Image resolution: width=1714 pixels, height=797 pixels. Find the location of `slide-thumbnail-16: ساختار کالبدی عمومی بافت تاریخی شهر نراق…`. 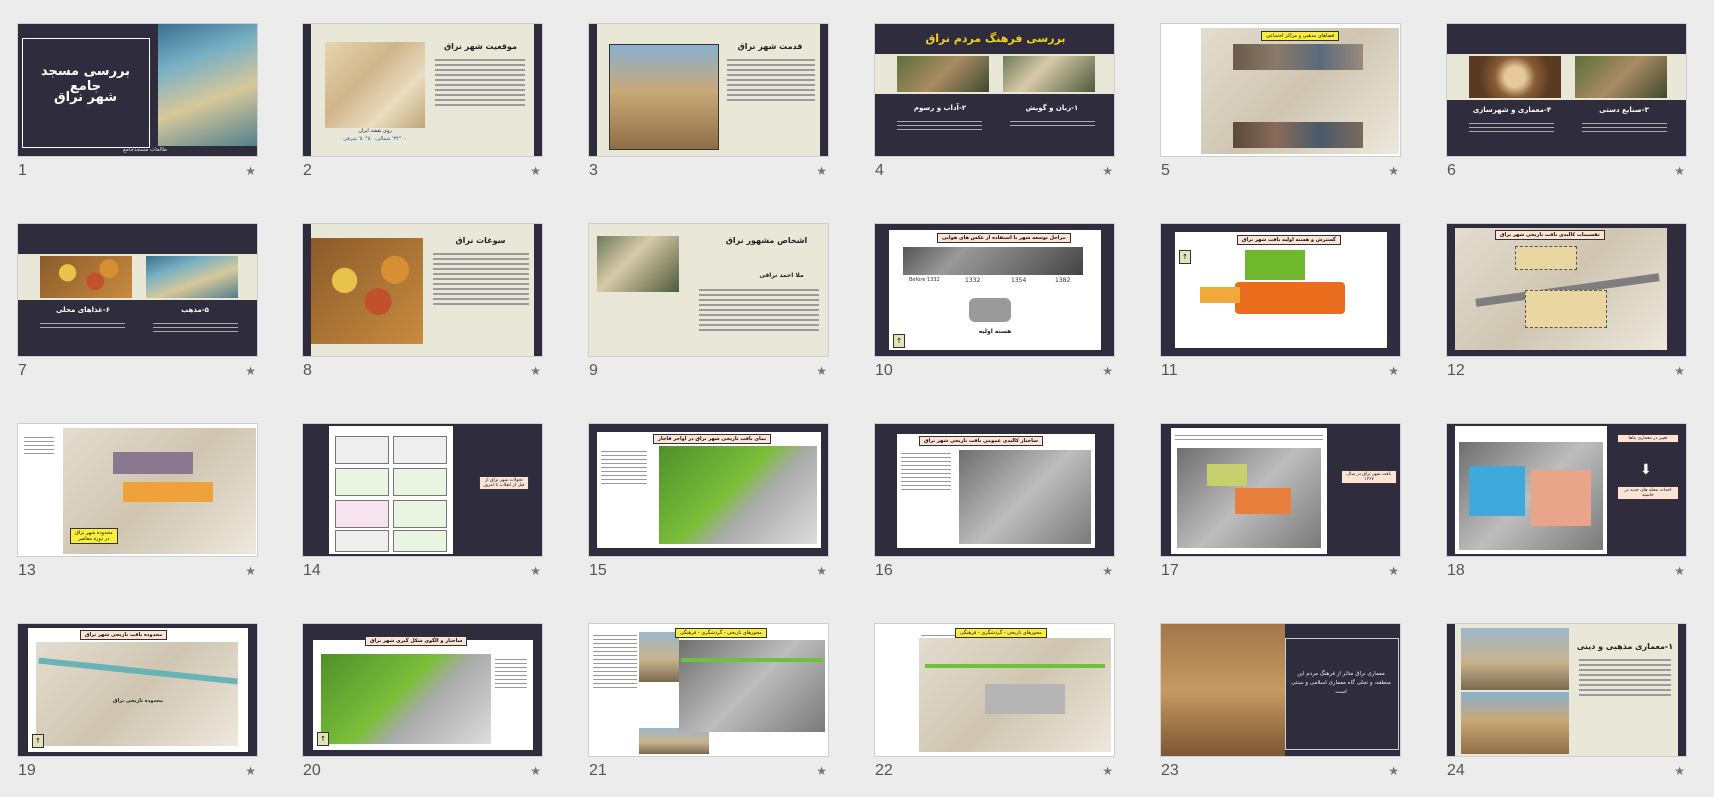

slide-thumbnail-16: ساختار کالبدی عمومی بافت تاریخی شهر نراق… is located at coordinates (994, 501).